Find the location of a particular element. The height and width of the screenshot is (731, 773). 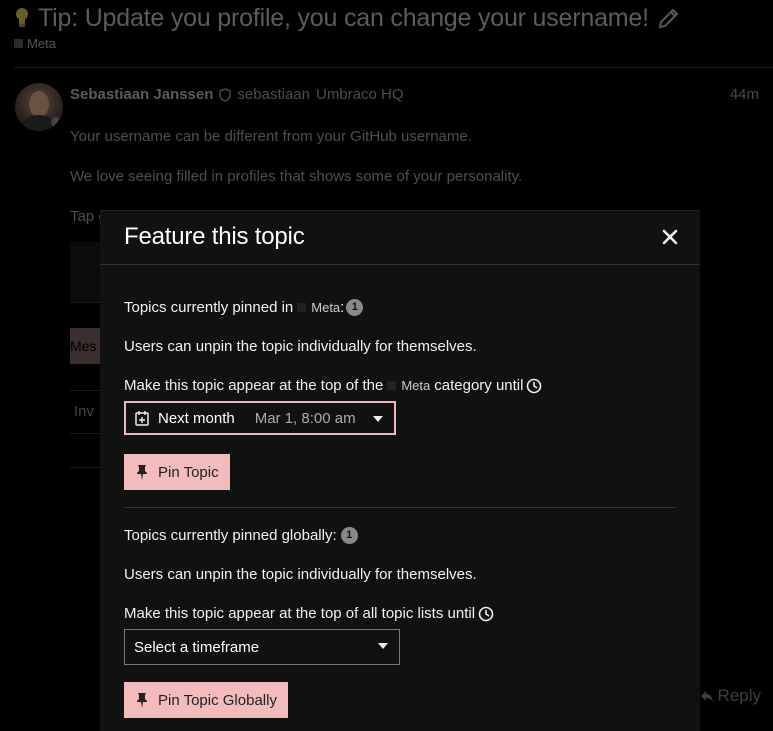

pinned-globally-text: Topics currently pinned globally: 1 is located at coordinates (400, 535).